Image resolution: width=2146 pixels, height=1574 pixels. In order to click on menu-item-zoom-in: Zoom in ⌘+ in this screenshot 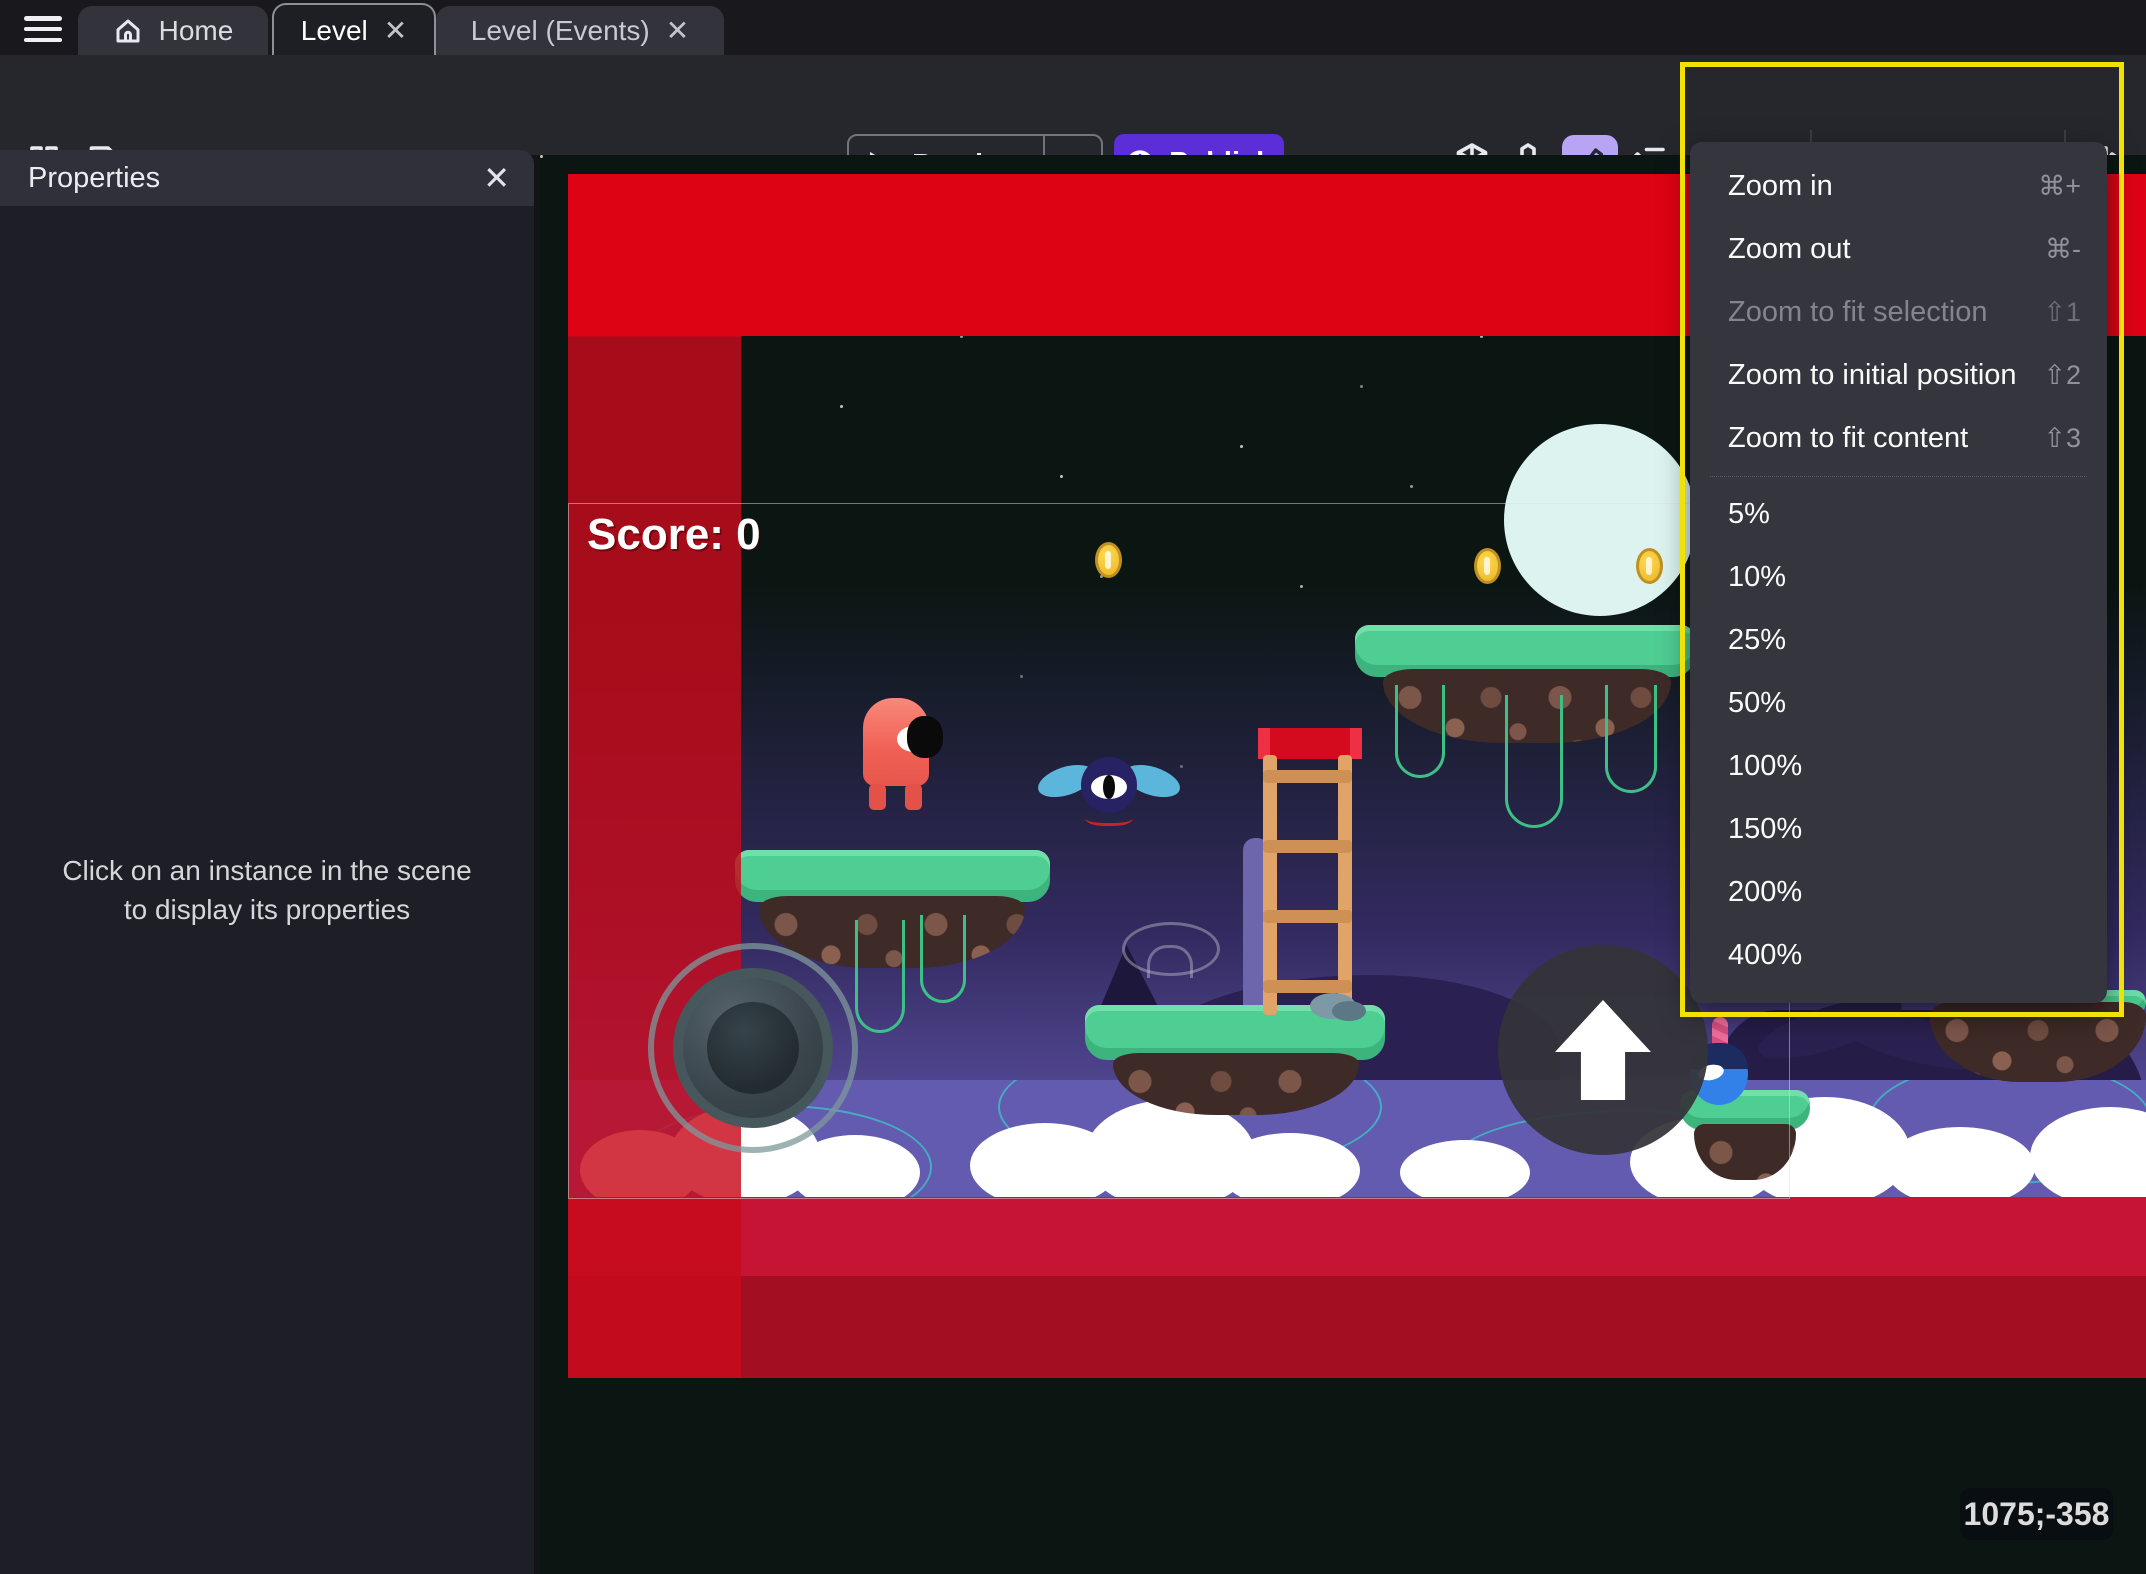, I will do `click(1898, 186)`.